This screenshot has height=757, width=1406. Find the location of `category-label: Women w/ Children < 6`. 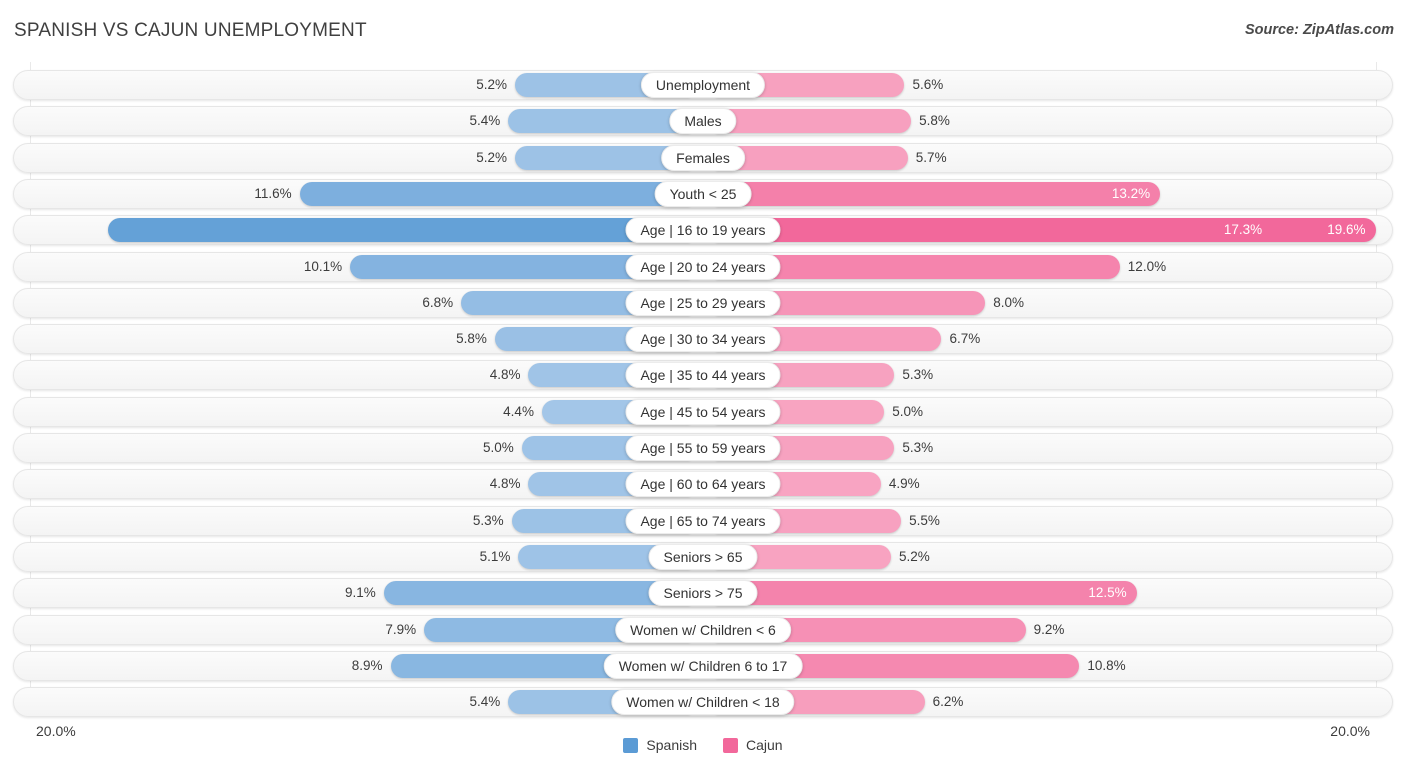

category-label: Women w/ Children < 6 is located at coordinates (703, 629).